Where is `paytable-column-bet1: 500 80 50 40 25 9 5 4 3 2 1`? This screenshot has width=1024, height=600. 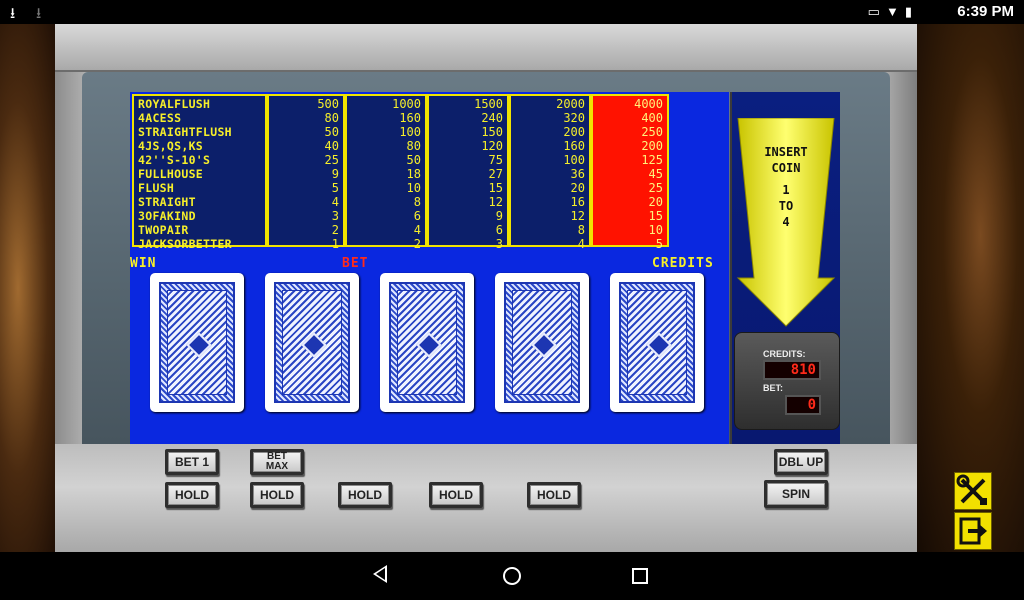
paytable-column-bet1: 500 80 50 40 25 9 5 4 3 2 1 is located at coordinates (306, 172).